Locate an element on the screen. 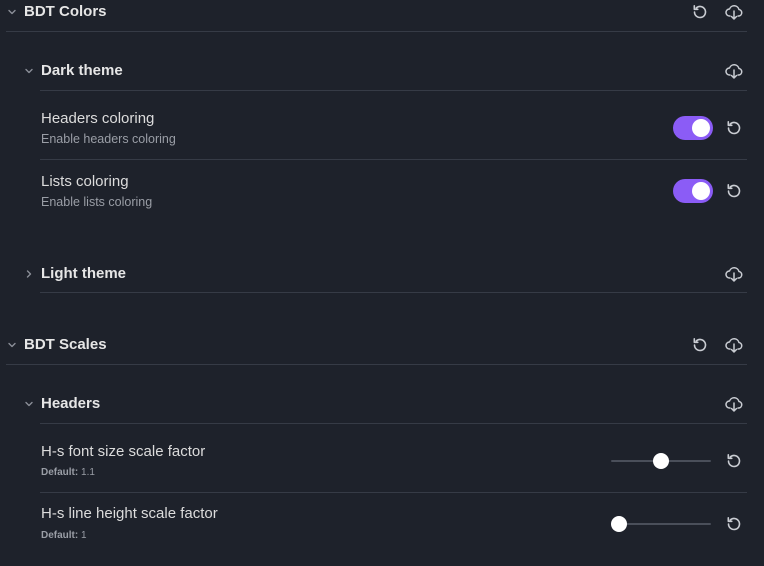 Image resolution: width=764 pixels, height=566 pixels. setting-description: Enable lists coloring is located at coordinates (97, 202).